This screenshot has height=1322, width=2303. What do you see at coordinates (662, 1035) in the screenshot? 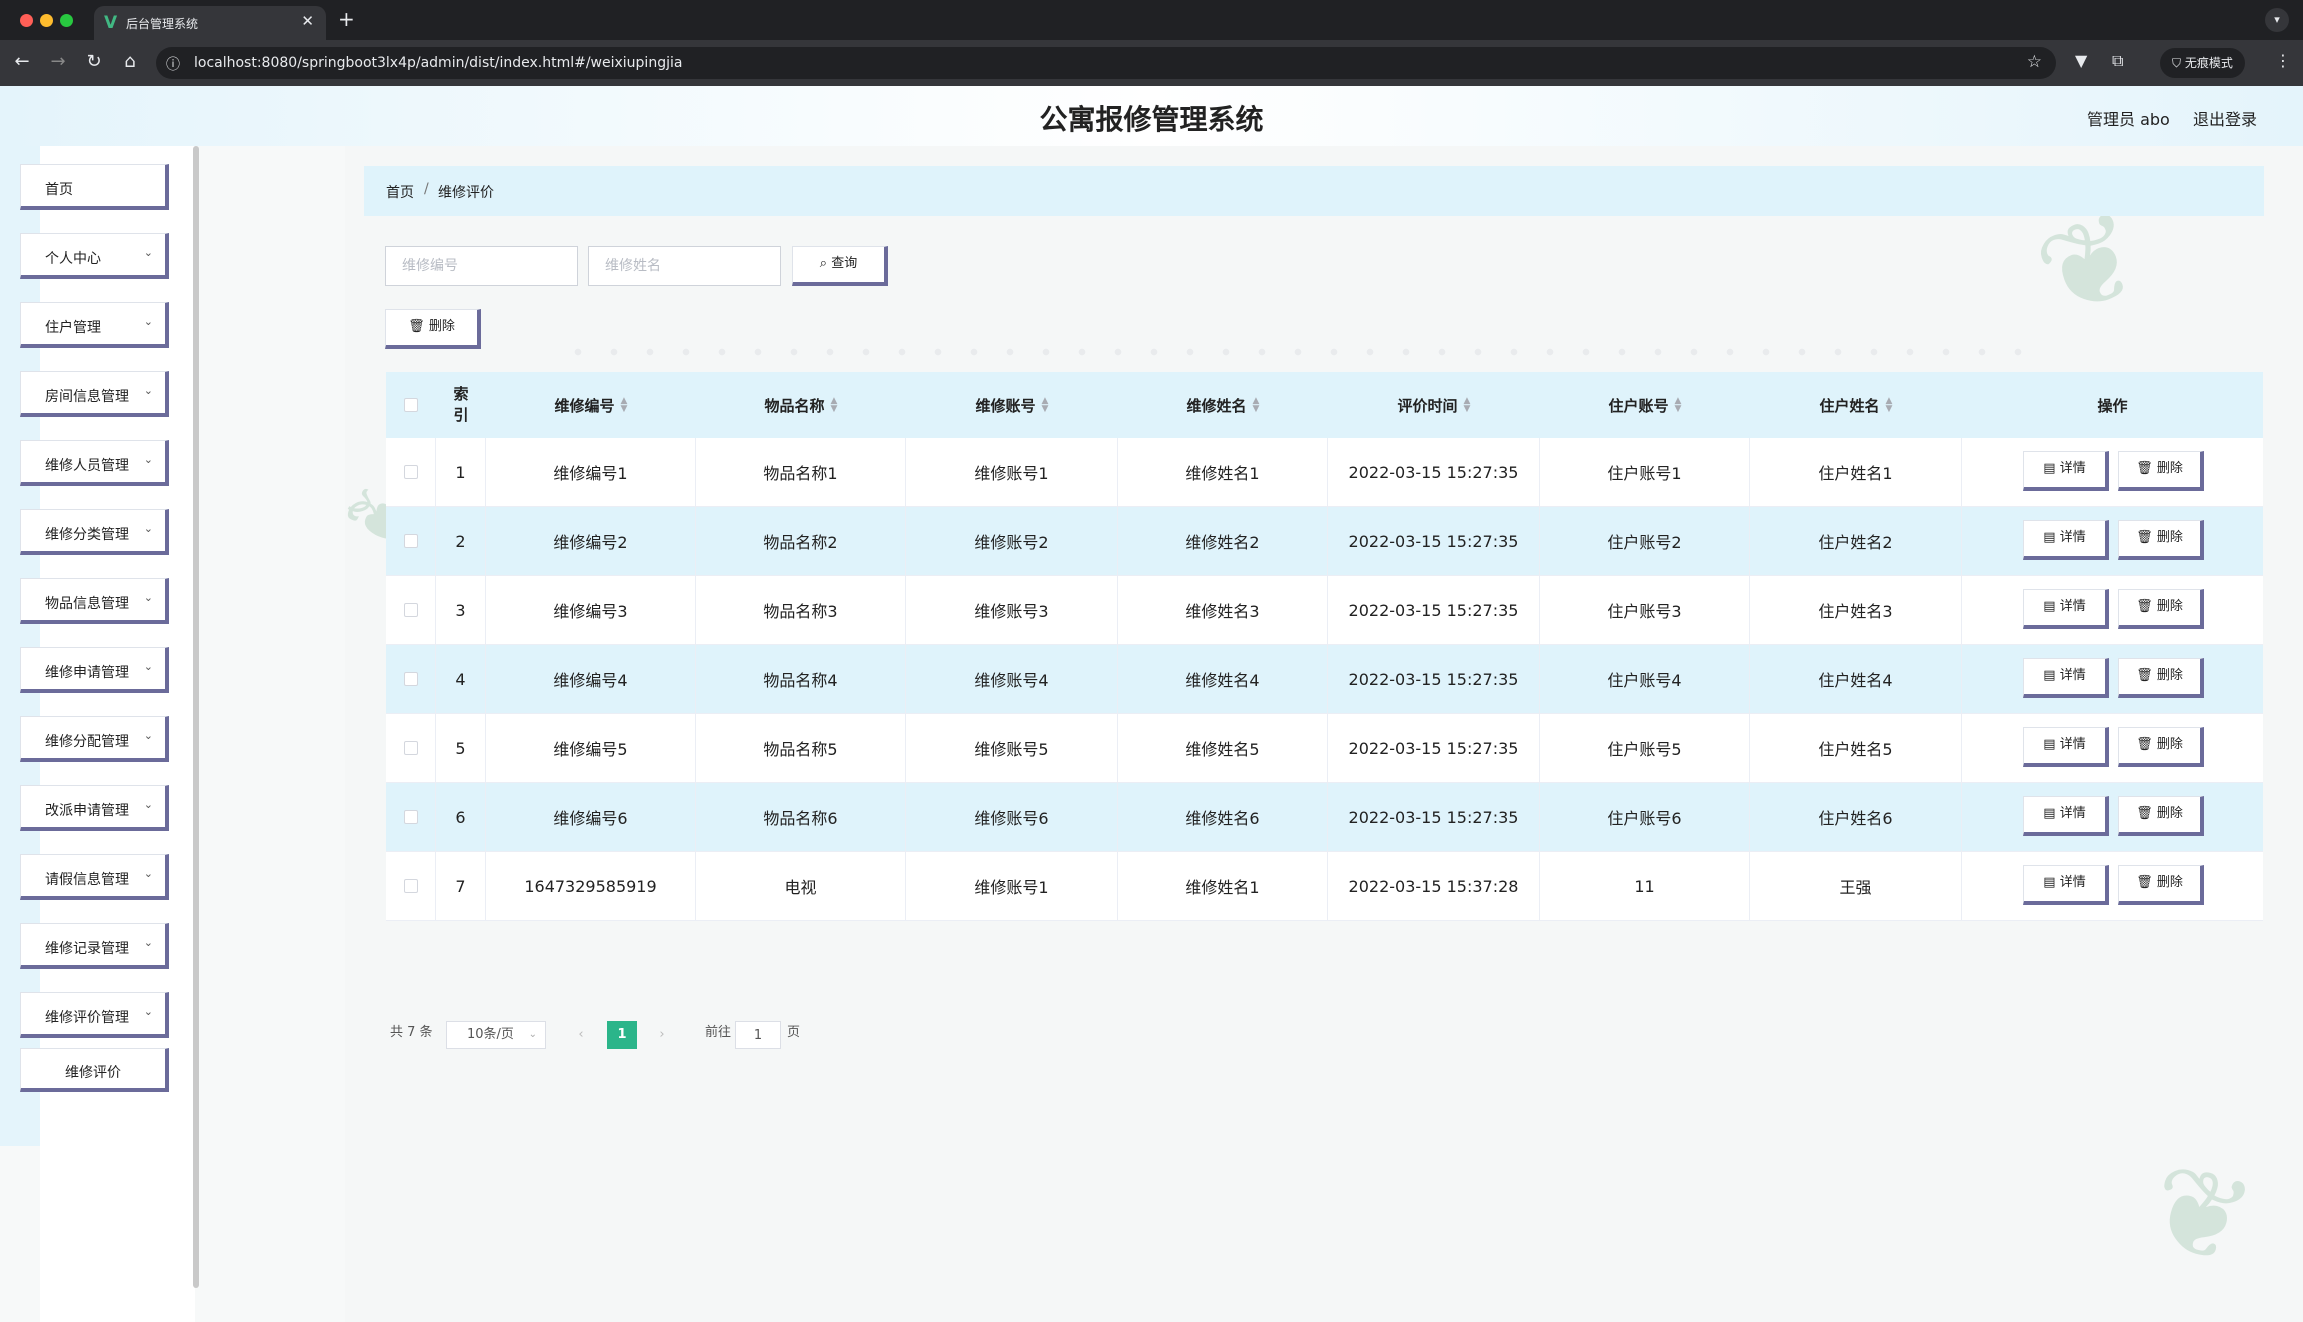
I see `next-page-button: ›` at bounding box center [662, 1035].